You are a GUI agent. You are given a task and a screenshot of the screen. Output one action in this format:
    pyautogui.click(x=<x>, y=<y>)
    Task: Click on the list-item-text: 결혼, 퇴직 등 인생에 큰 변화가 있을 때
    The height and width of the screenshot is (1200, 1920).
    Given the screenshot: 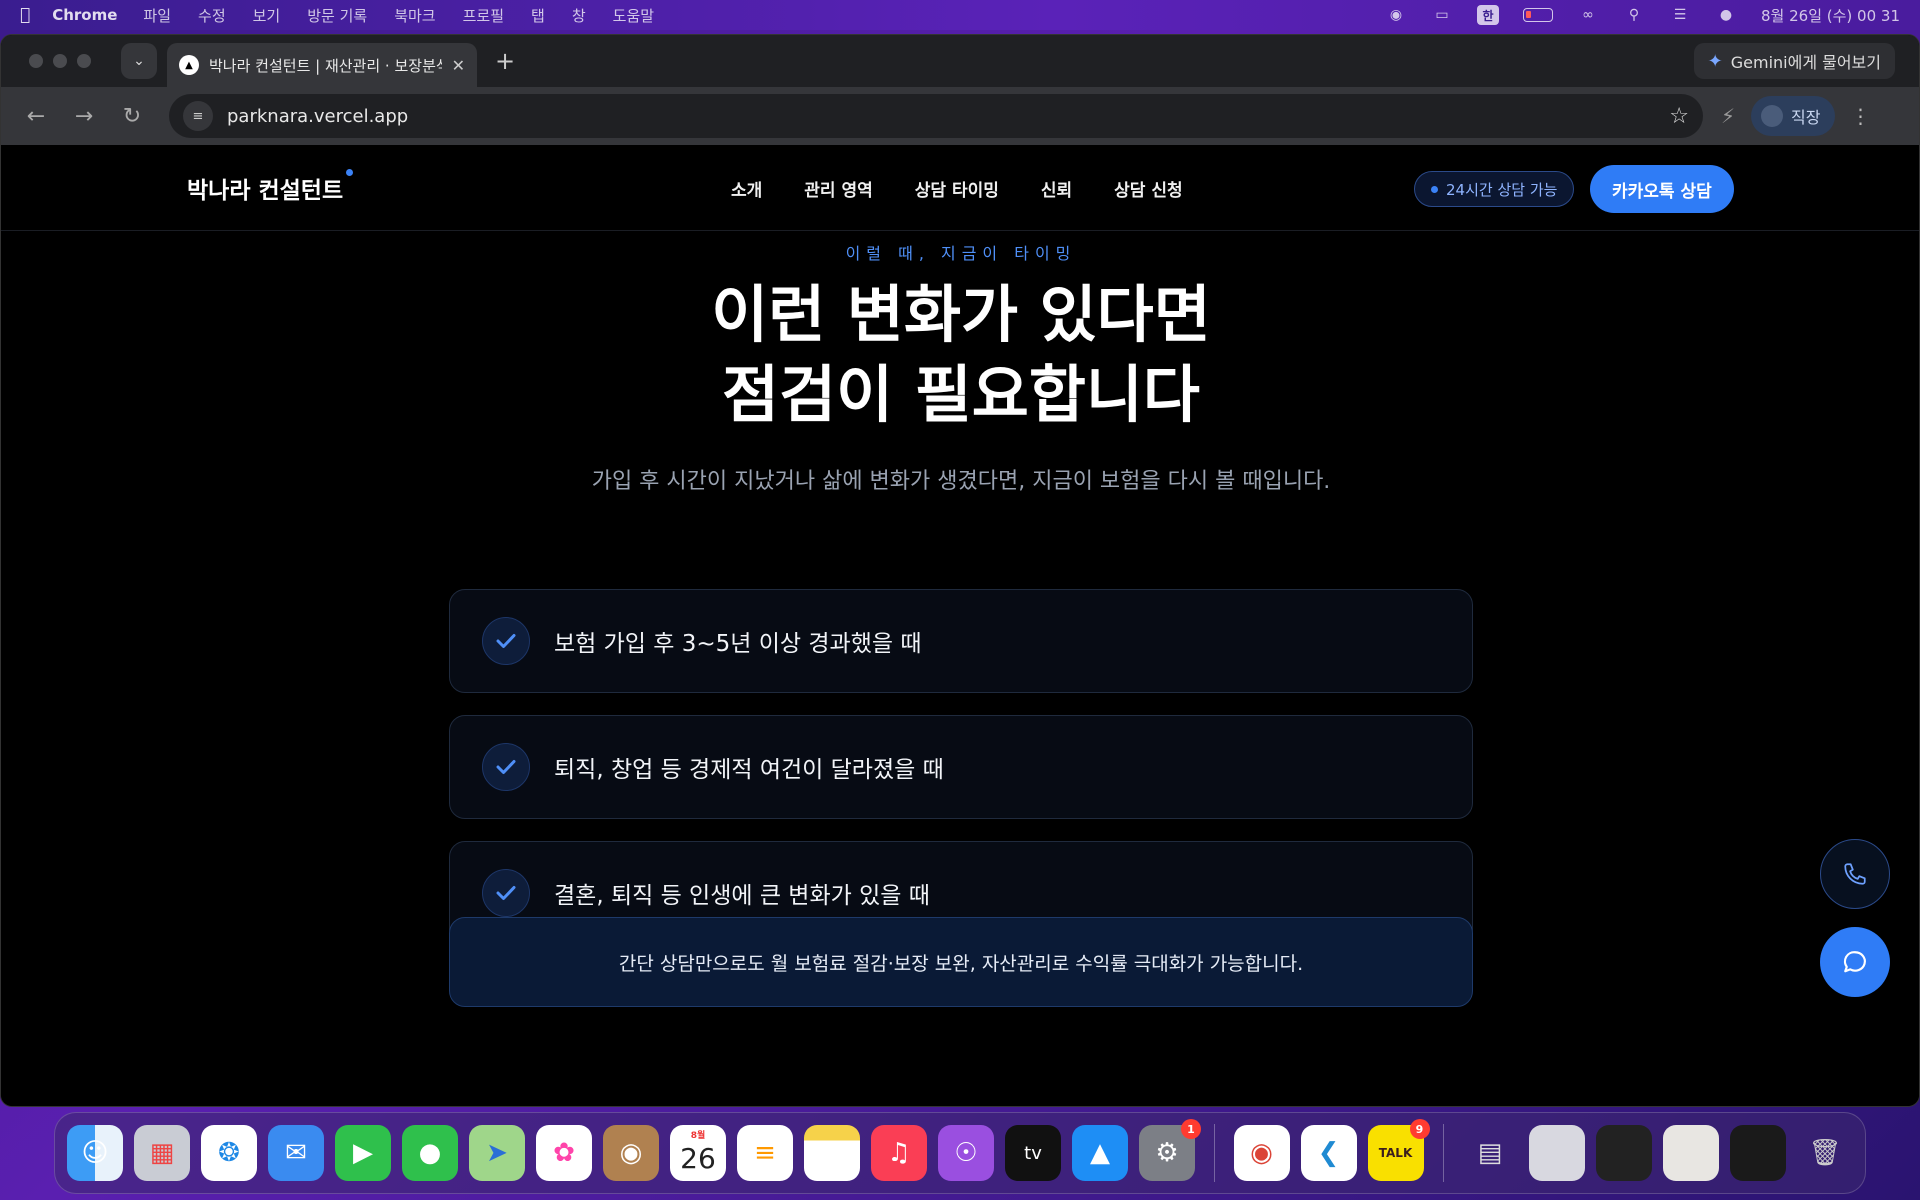 What is the action you would take?
    pyautogui.click(x=742, y=896)
    